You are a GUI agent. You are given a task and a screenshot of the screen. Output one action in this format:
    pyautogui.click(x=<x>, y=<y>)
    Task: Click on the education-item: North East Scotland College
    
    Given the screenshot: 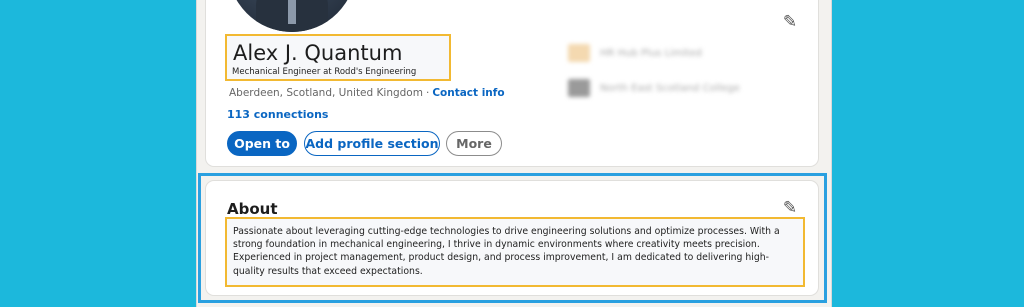 What is the action you would take?
    pyautogui.click(x=654, y=88)
    